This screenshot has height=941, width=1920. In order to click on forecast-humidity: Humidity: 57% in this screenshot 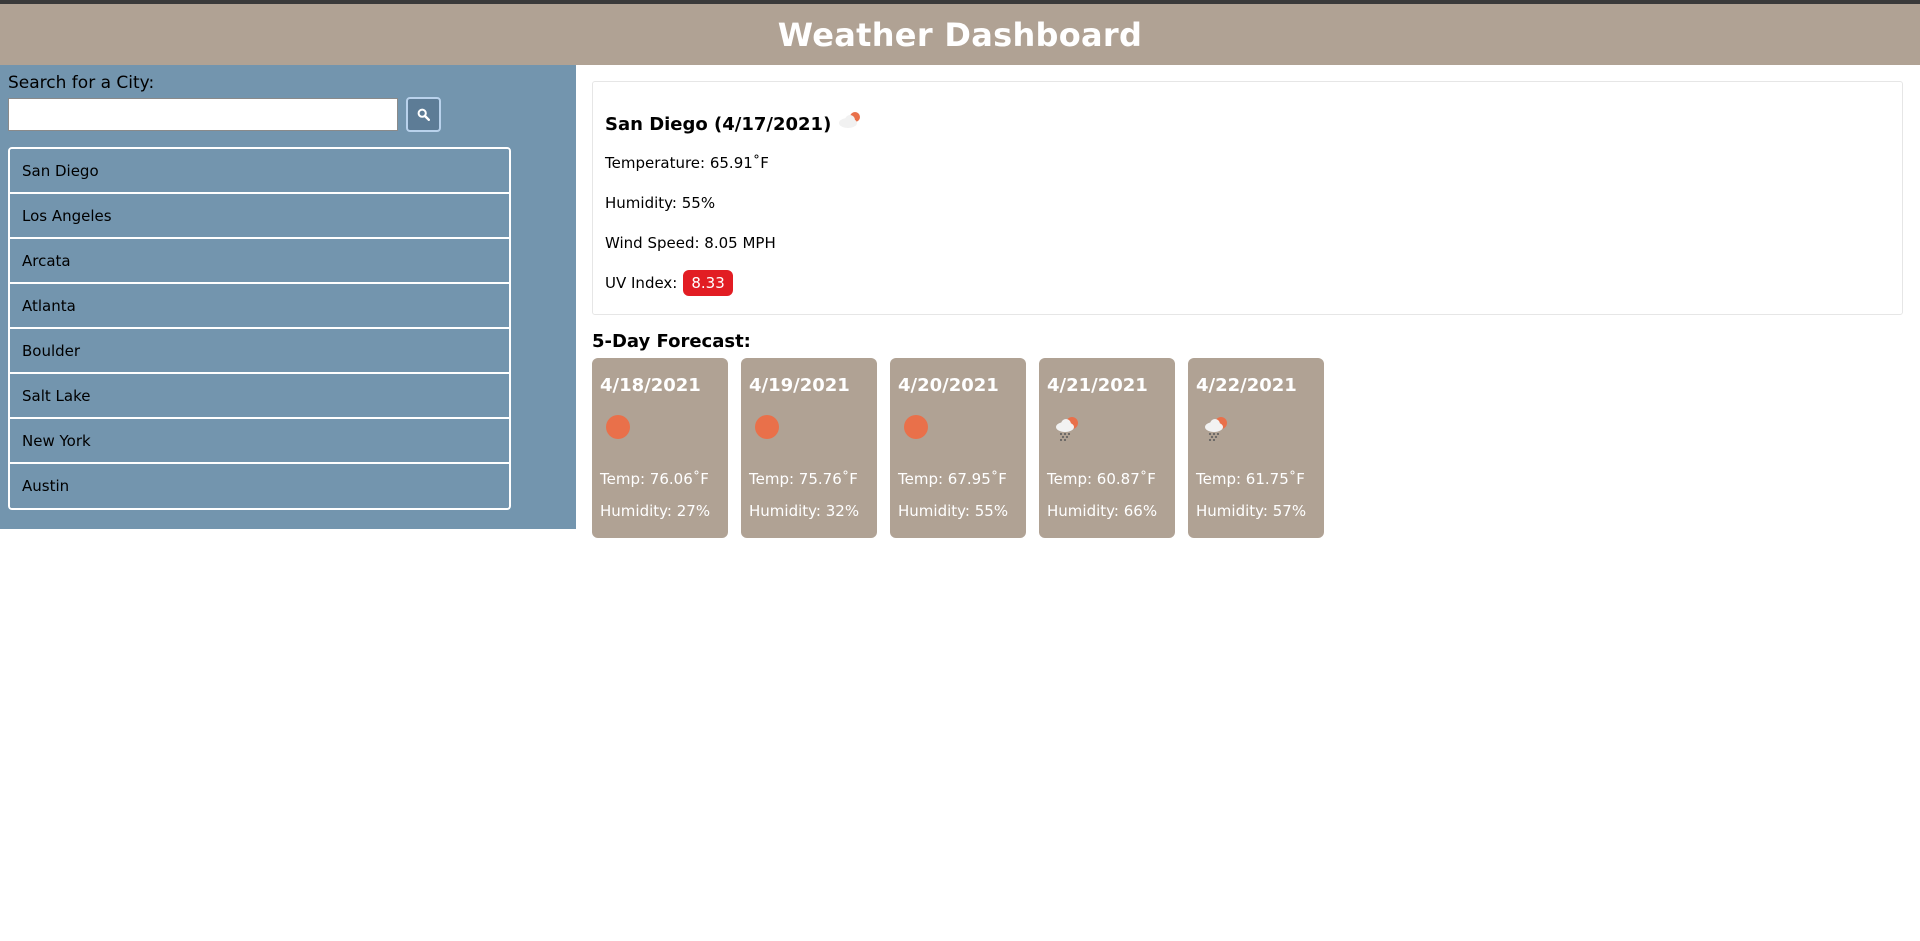, I will do `click(1251, 511)`.